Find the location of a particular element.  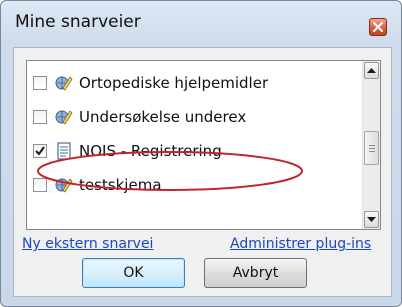

title-bar: Mine snarveier is located at coordinates (201, 23).